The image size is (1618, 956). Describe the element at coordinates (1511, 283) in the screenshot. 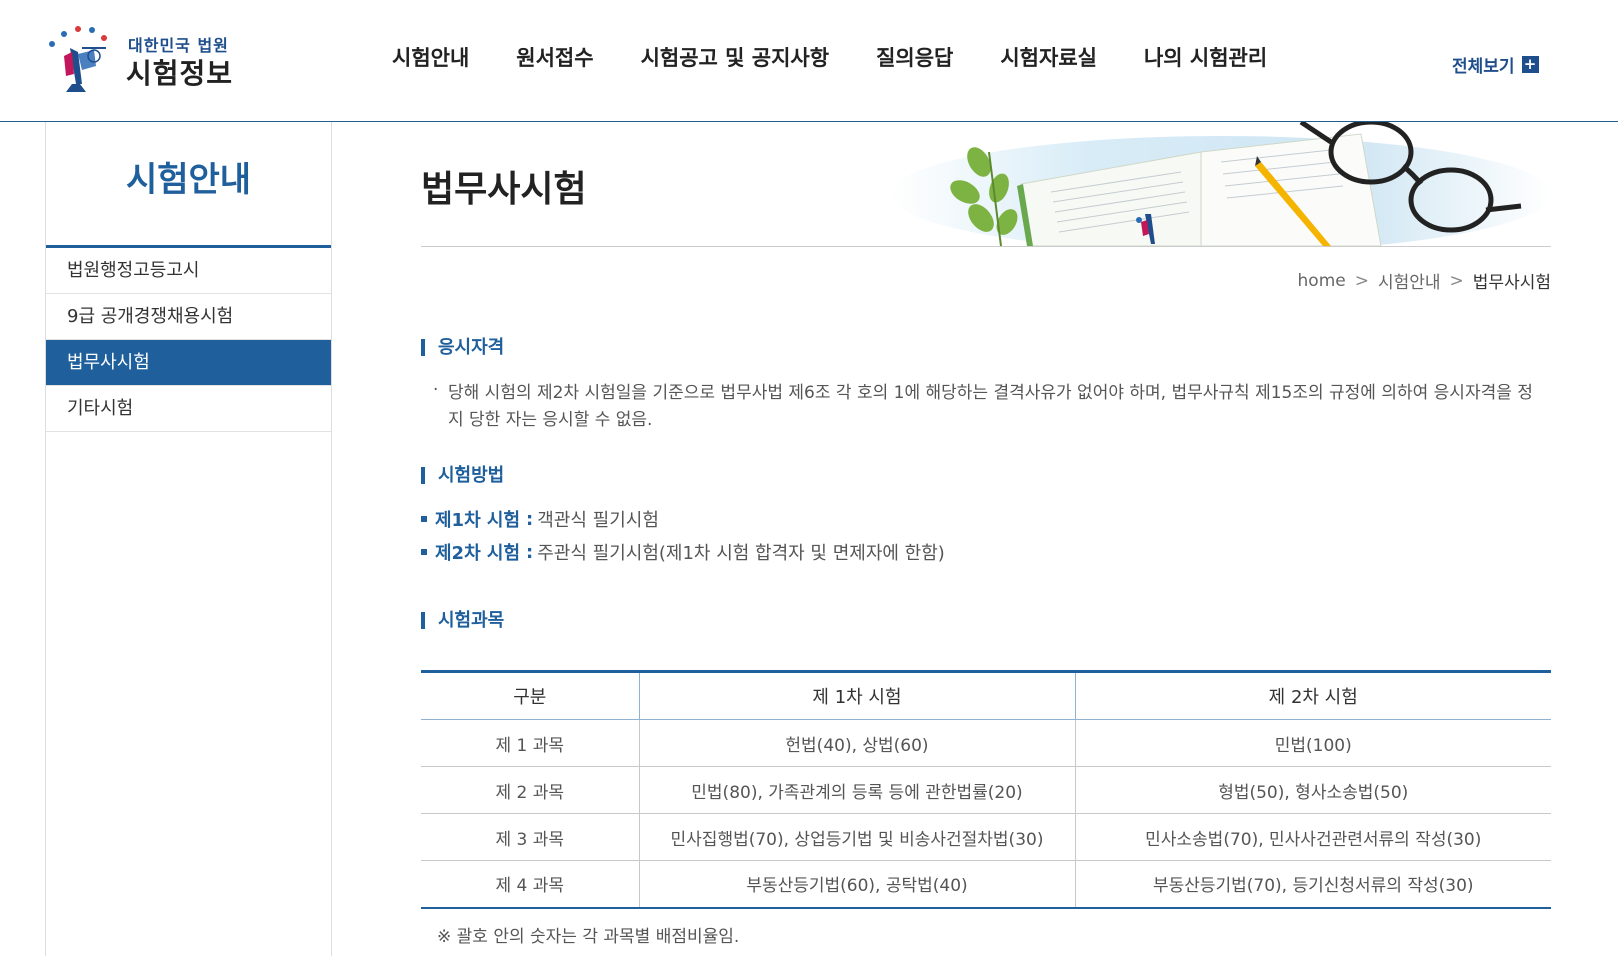

I see `breadcrumb-current: 법무사시험` at that location.